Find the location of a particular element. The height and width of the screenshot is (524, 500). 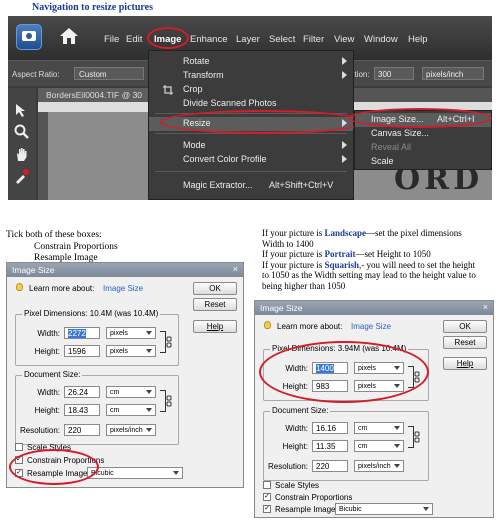

aspect-ratio-value: Custom is located at coordinates (93, 74).